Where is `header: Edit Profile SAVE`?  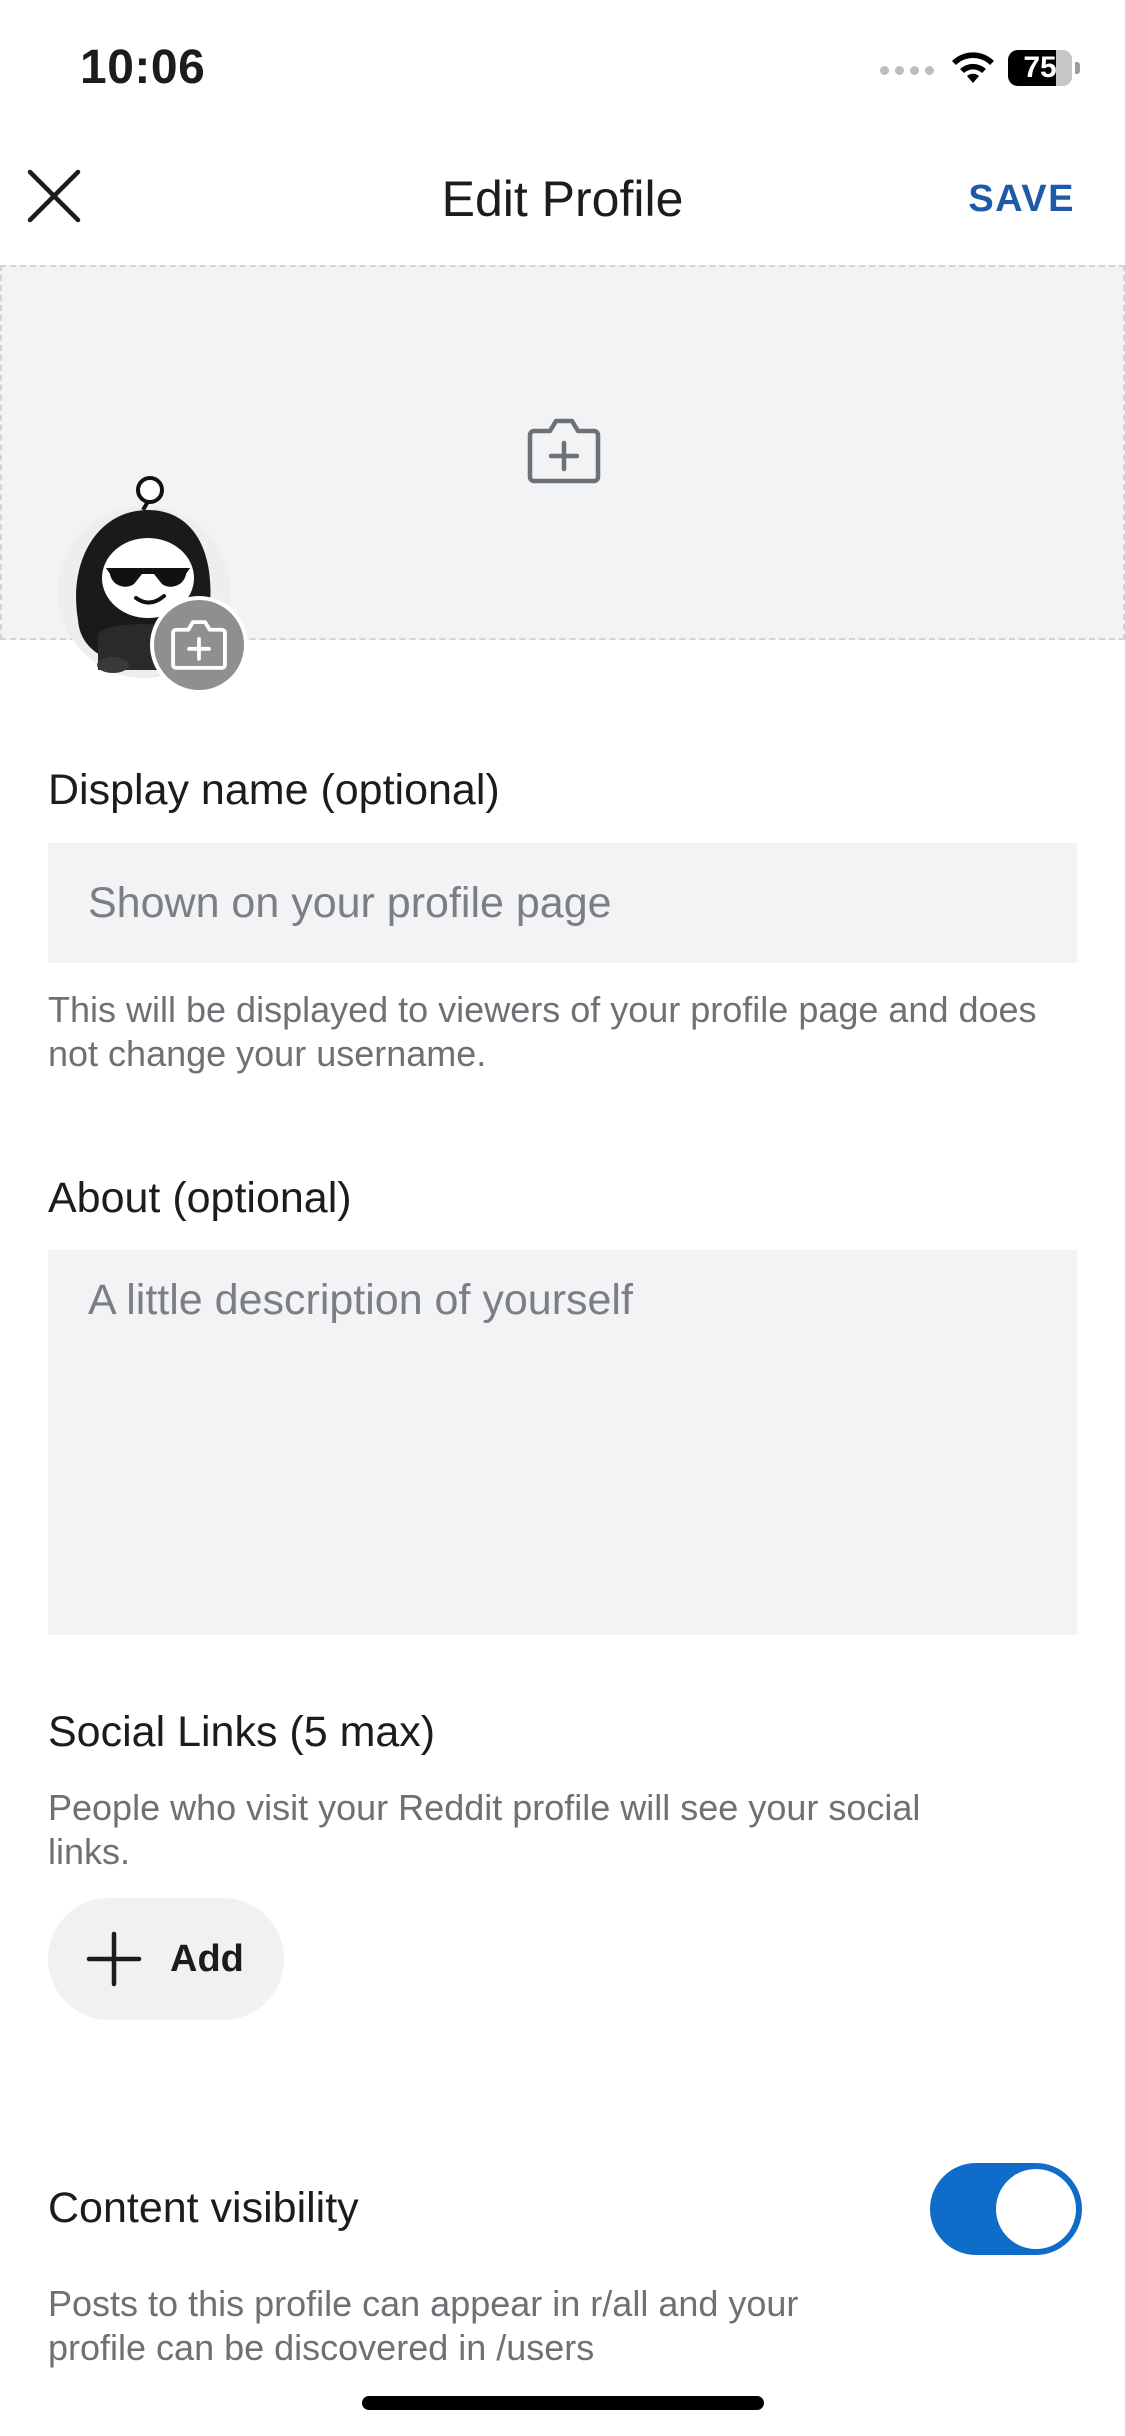
header: Edit Profile SAVE is located at coordinates (562, 202).